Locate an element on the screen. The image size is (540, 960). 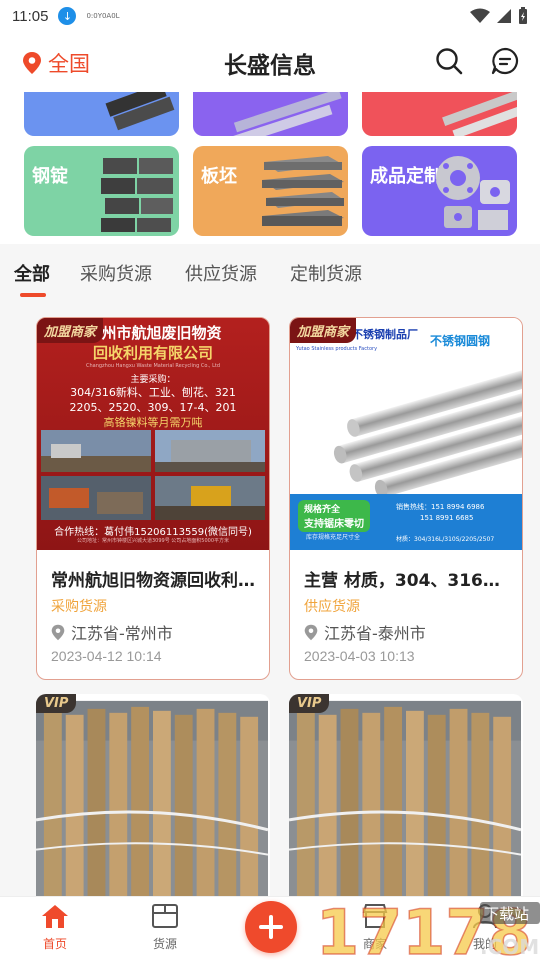
slab-image is located at coordinates (303, 191).